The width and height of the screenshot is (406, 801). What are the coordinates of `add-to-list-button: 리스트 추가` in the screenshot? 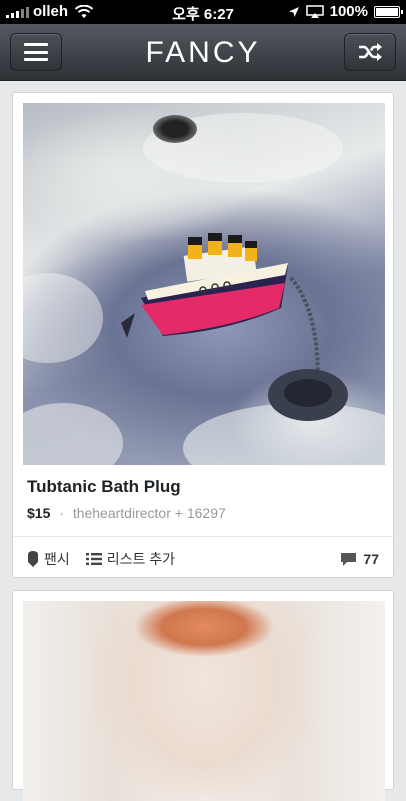 It's located at (130, 559).